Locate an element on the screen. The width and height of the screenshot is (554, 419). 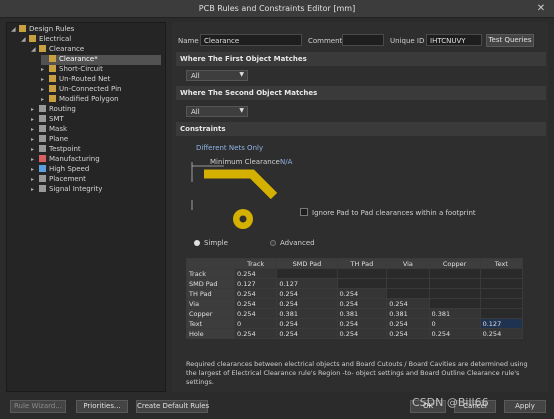
tree-item-short-circuit: ▸ Short-Circuit is located at coordinates (72, 70).